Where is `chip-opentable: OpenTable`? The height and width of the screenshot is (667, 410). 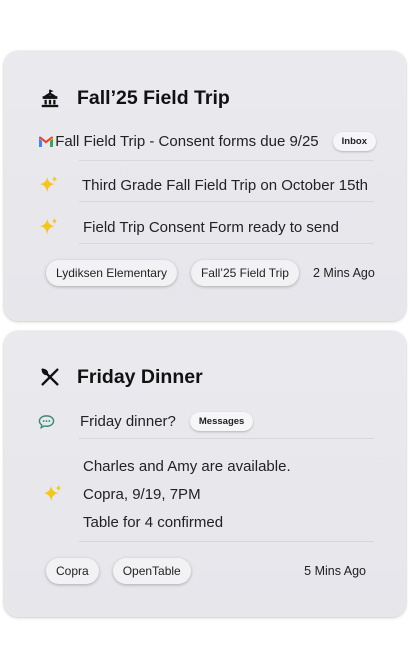
chip-opentable: OpenTable is located at coordinates (151, 571).